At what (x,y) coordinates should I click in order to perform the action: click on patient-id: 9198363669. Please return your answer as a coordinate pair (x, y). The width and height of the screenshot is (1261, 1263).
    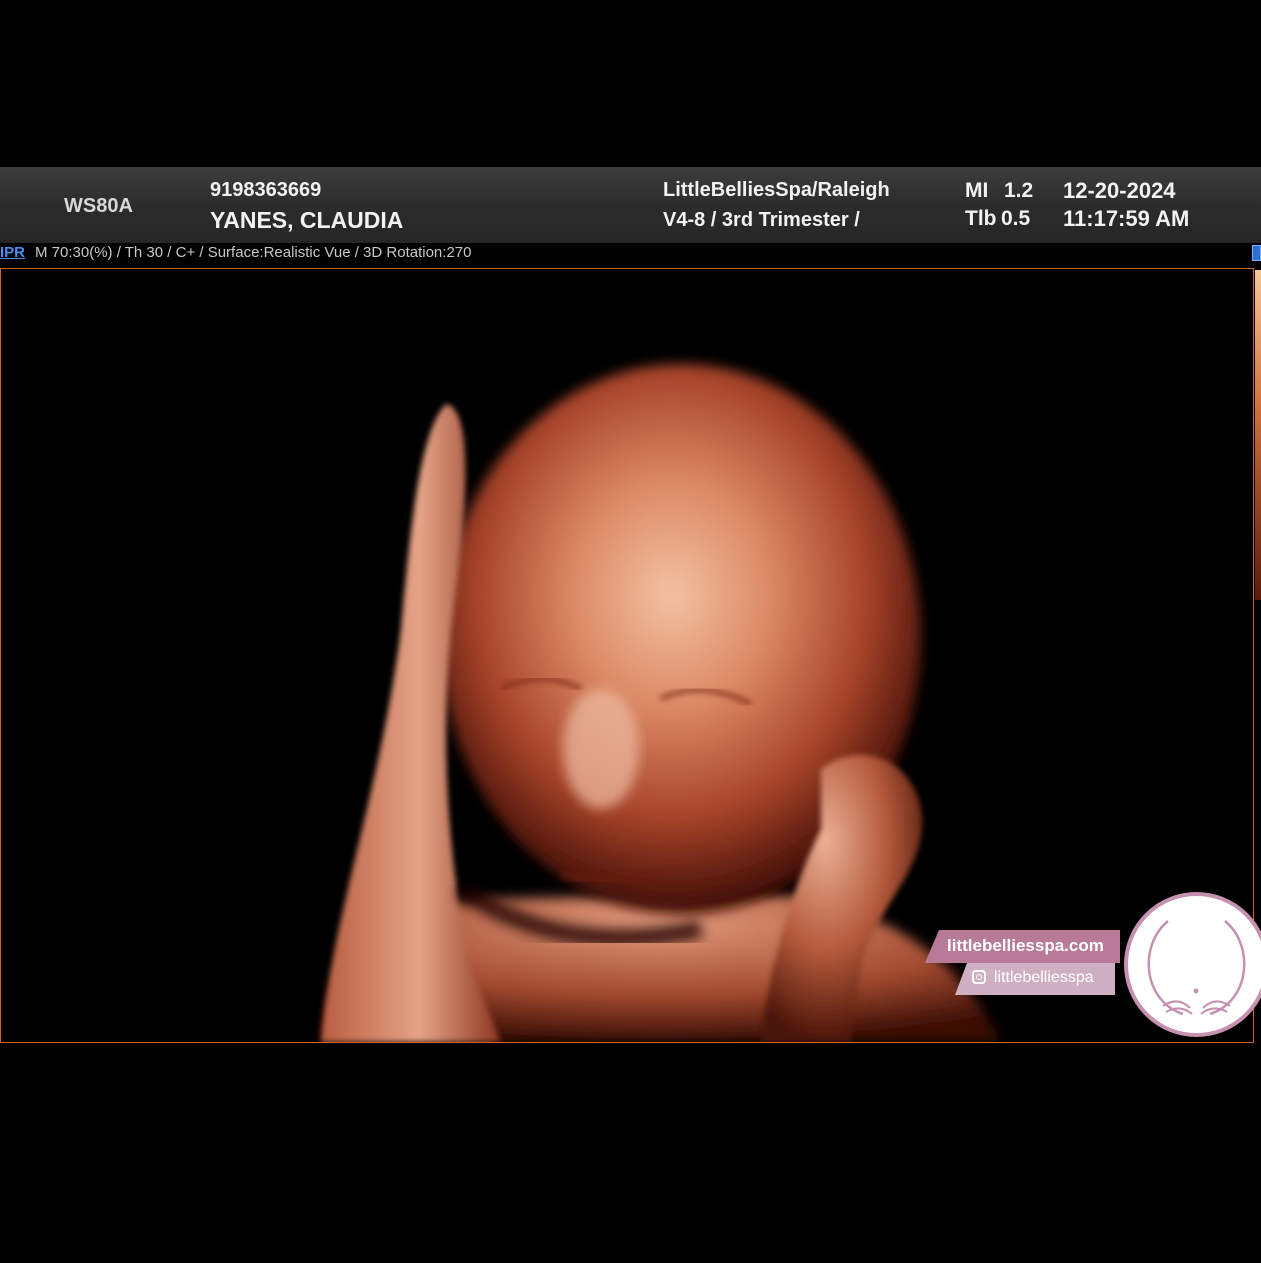
    Looking at the image, I should click on (266, 190).